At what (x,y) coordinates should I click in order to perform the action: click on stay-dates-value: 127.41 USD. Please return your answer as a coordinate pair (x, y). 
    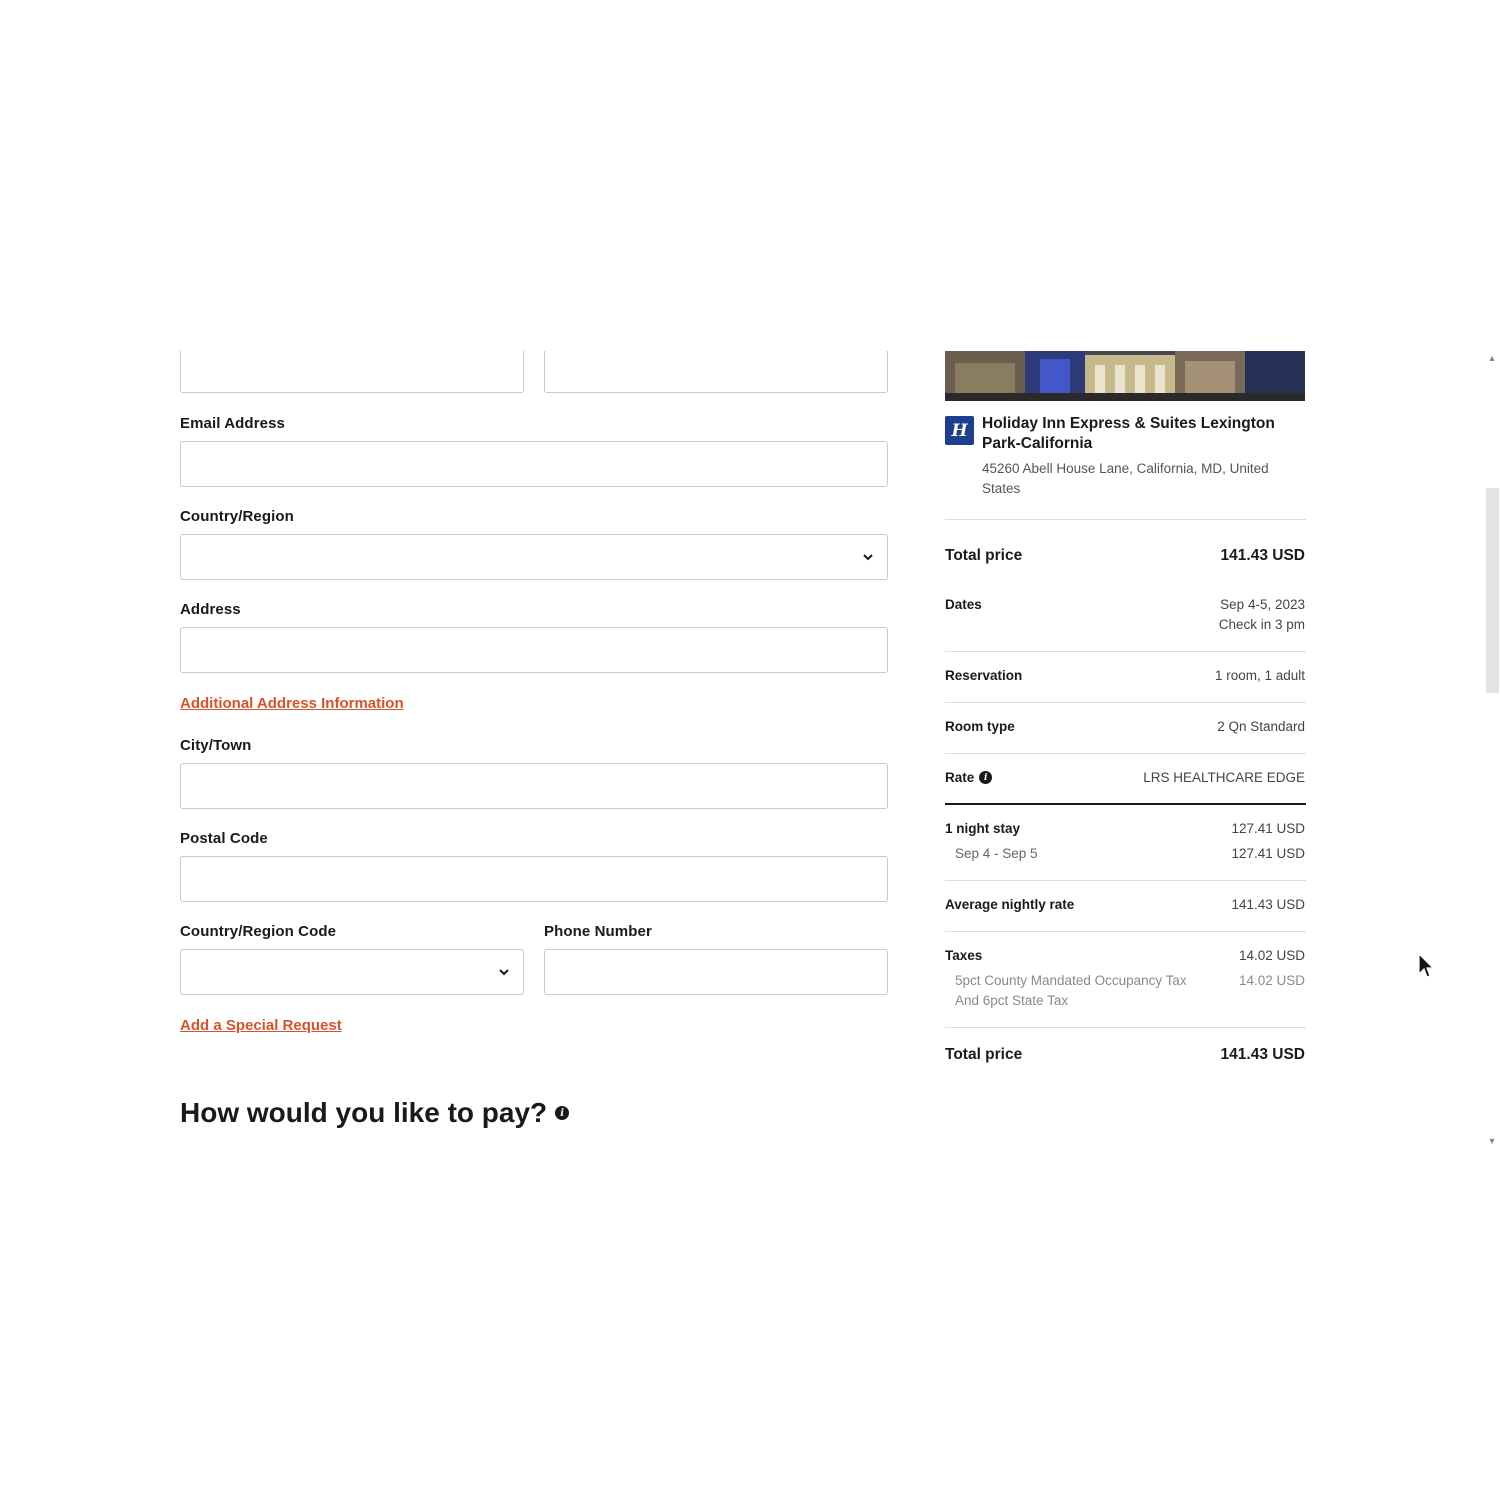
    Looking at the image, I should click on (1268, 853).